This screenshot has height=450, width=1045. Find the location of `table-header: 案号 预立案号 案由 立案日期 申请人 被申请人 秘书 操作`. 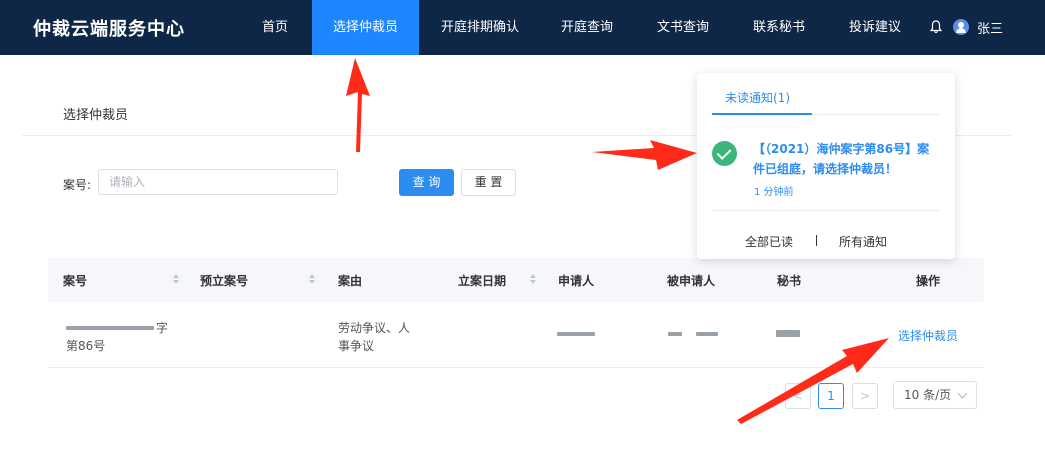

table-header: 案号 预立案号 案由 立案日期 申请人 被申请人 秘书 操作 is located at coordinates (516, 280).